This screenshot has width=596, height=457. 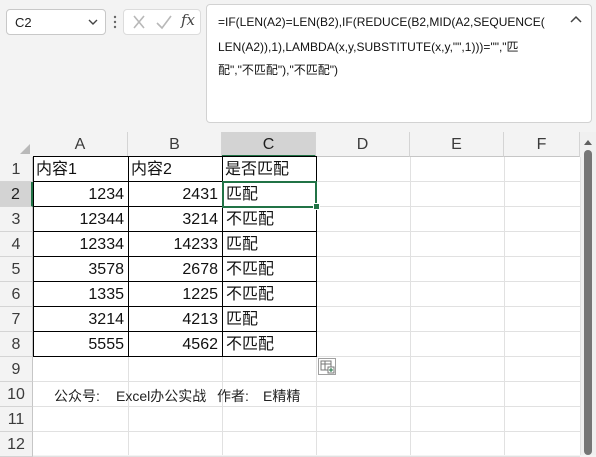 I want to click on scrollbar-thumb, so click(x=588, y=302).